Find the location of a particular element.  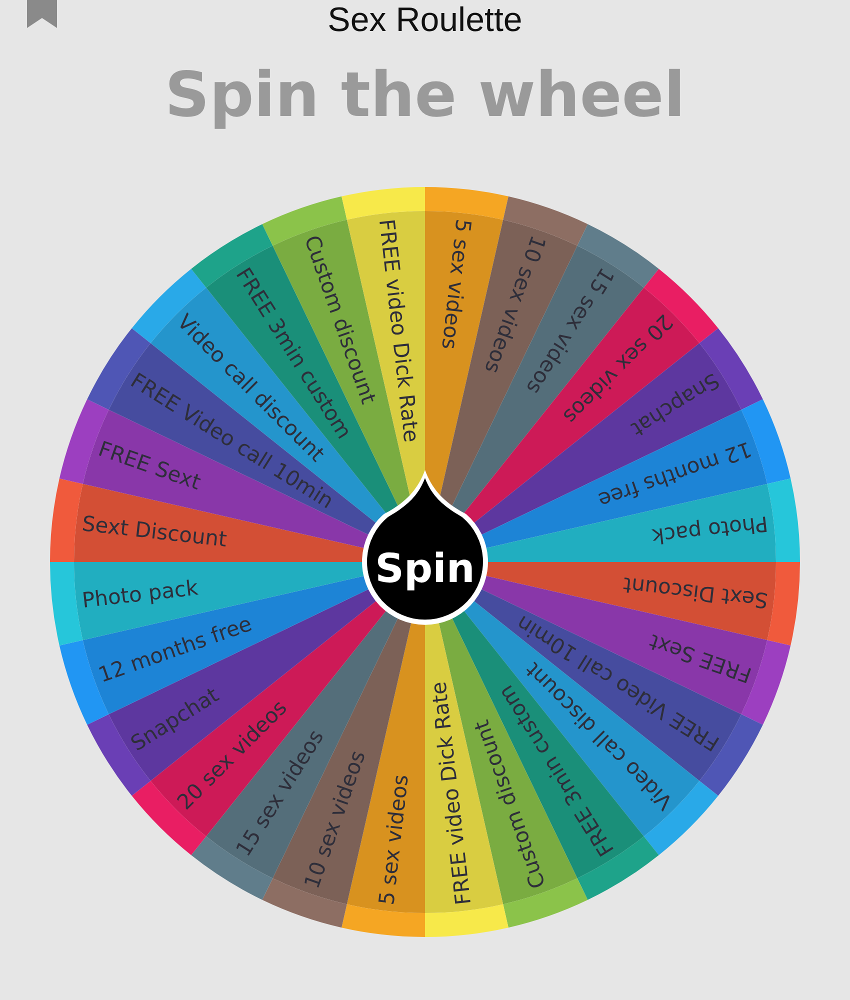

heading: Spin the wheel is located at coordinates (425, 95).